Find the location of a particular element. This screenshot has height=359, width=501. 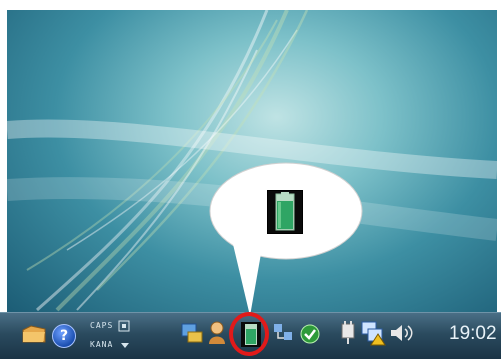

highlight-ring is located at coordinates (249, 334).